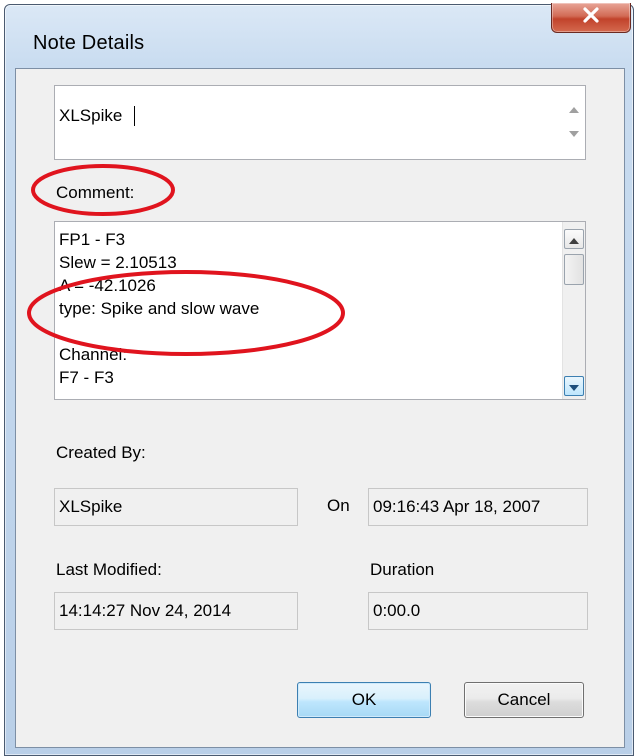  I want to click on close-button, so click(591, 18).